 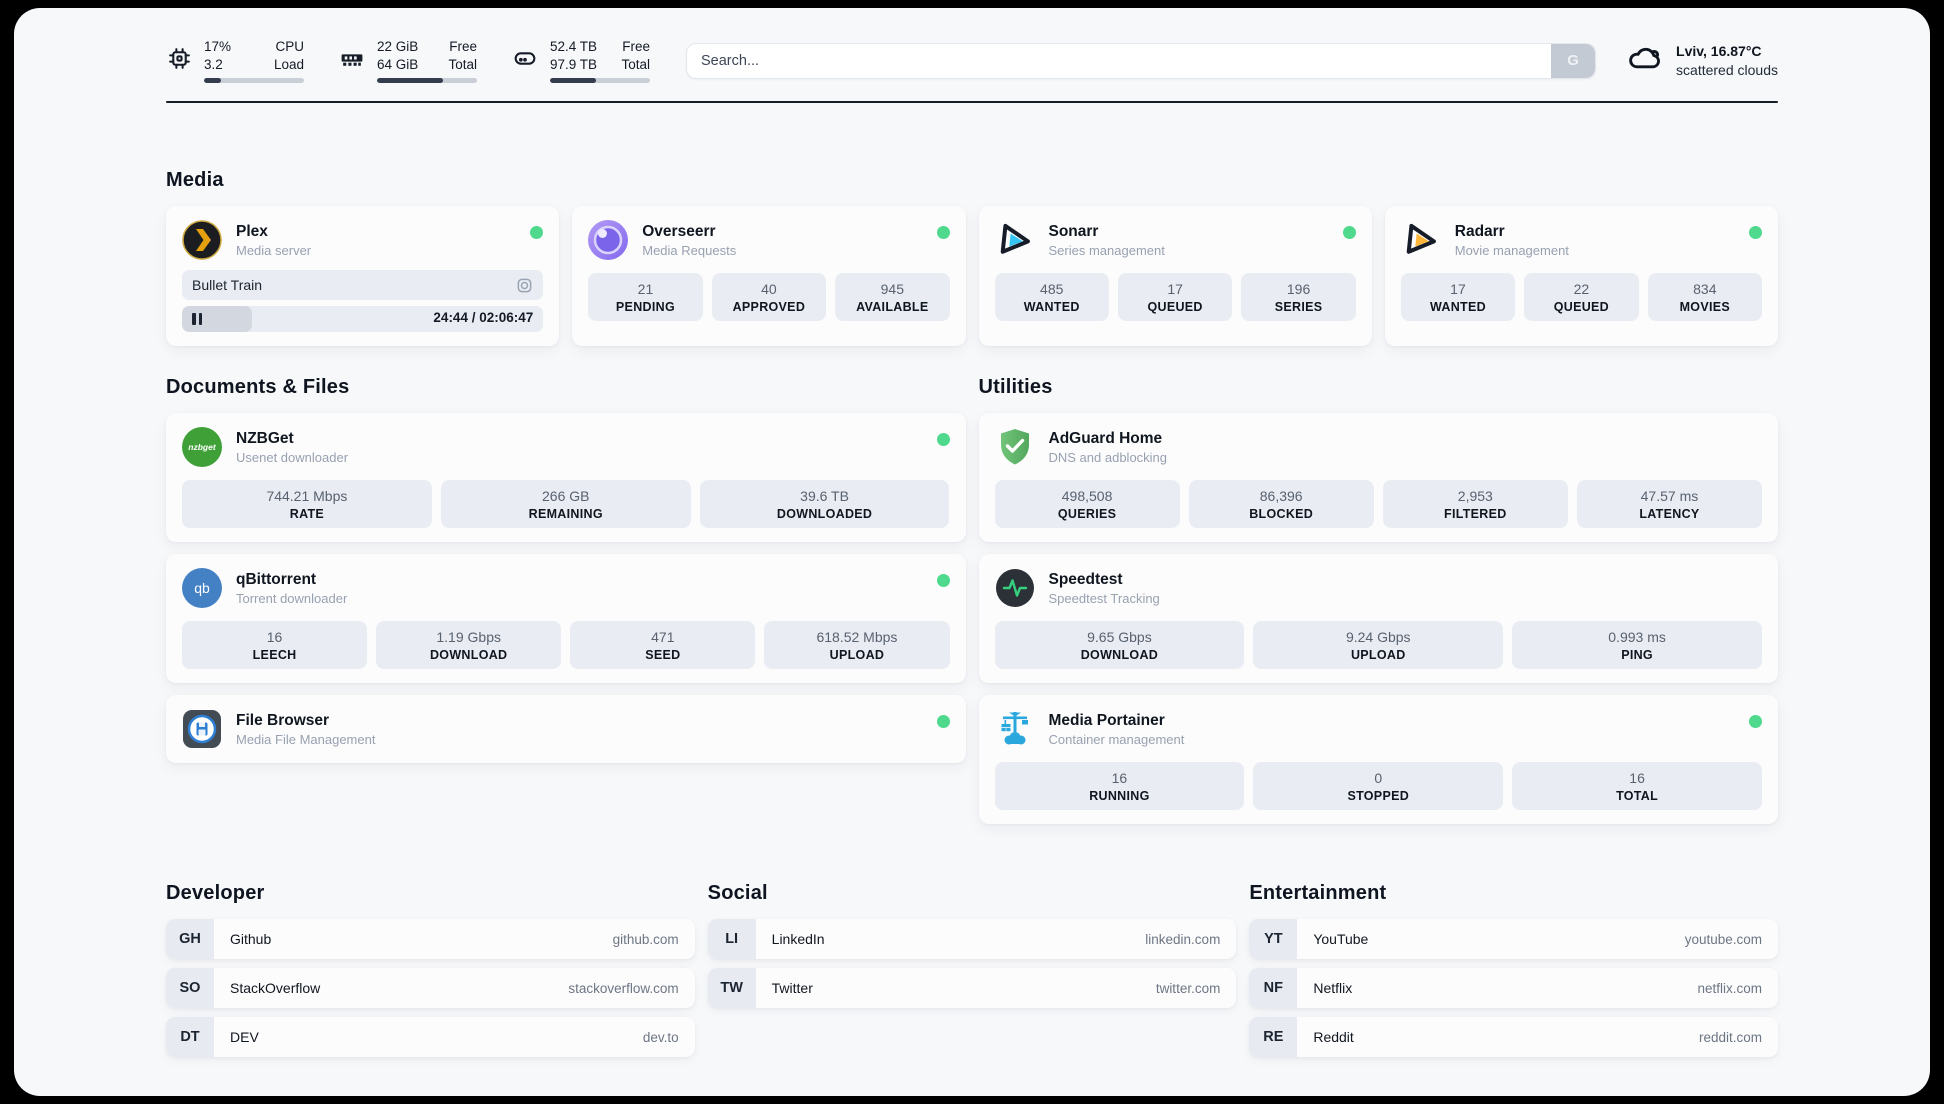 I want to click on svg-text: qb, so click(x=202, y=588).